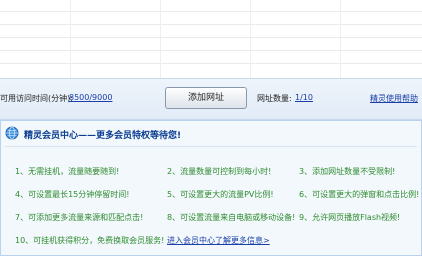 The width and height of the screenshot is (422, 256). Describe the element at coordinates (304, 97) in the screenshot. I see `url-count-link: 1/10` at that location.